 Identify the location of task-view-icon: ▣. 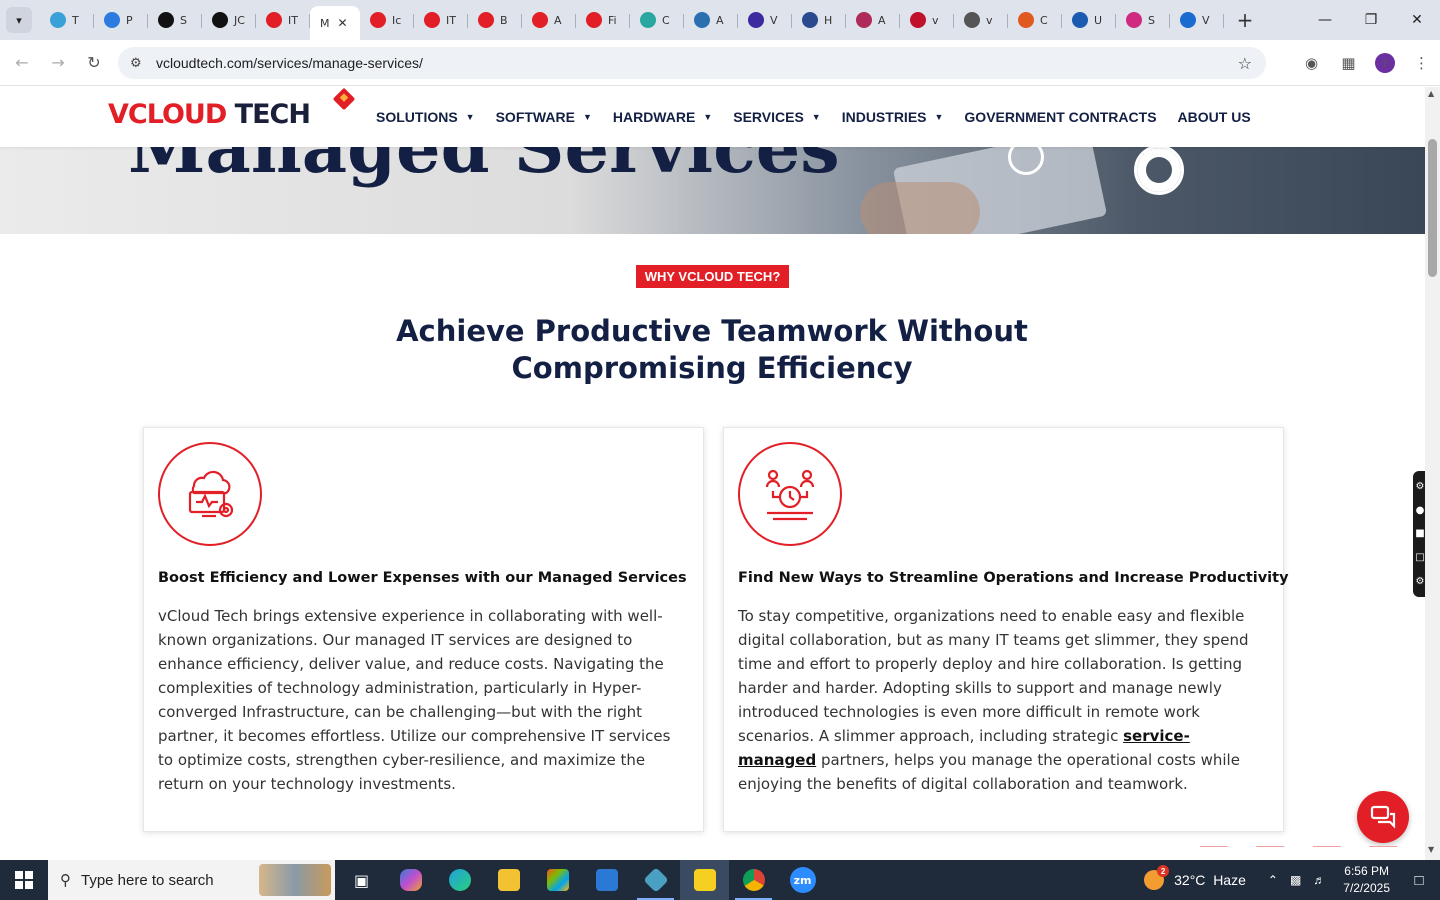
(361, 880).